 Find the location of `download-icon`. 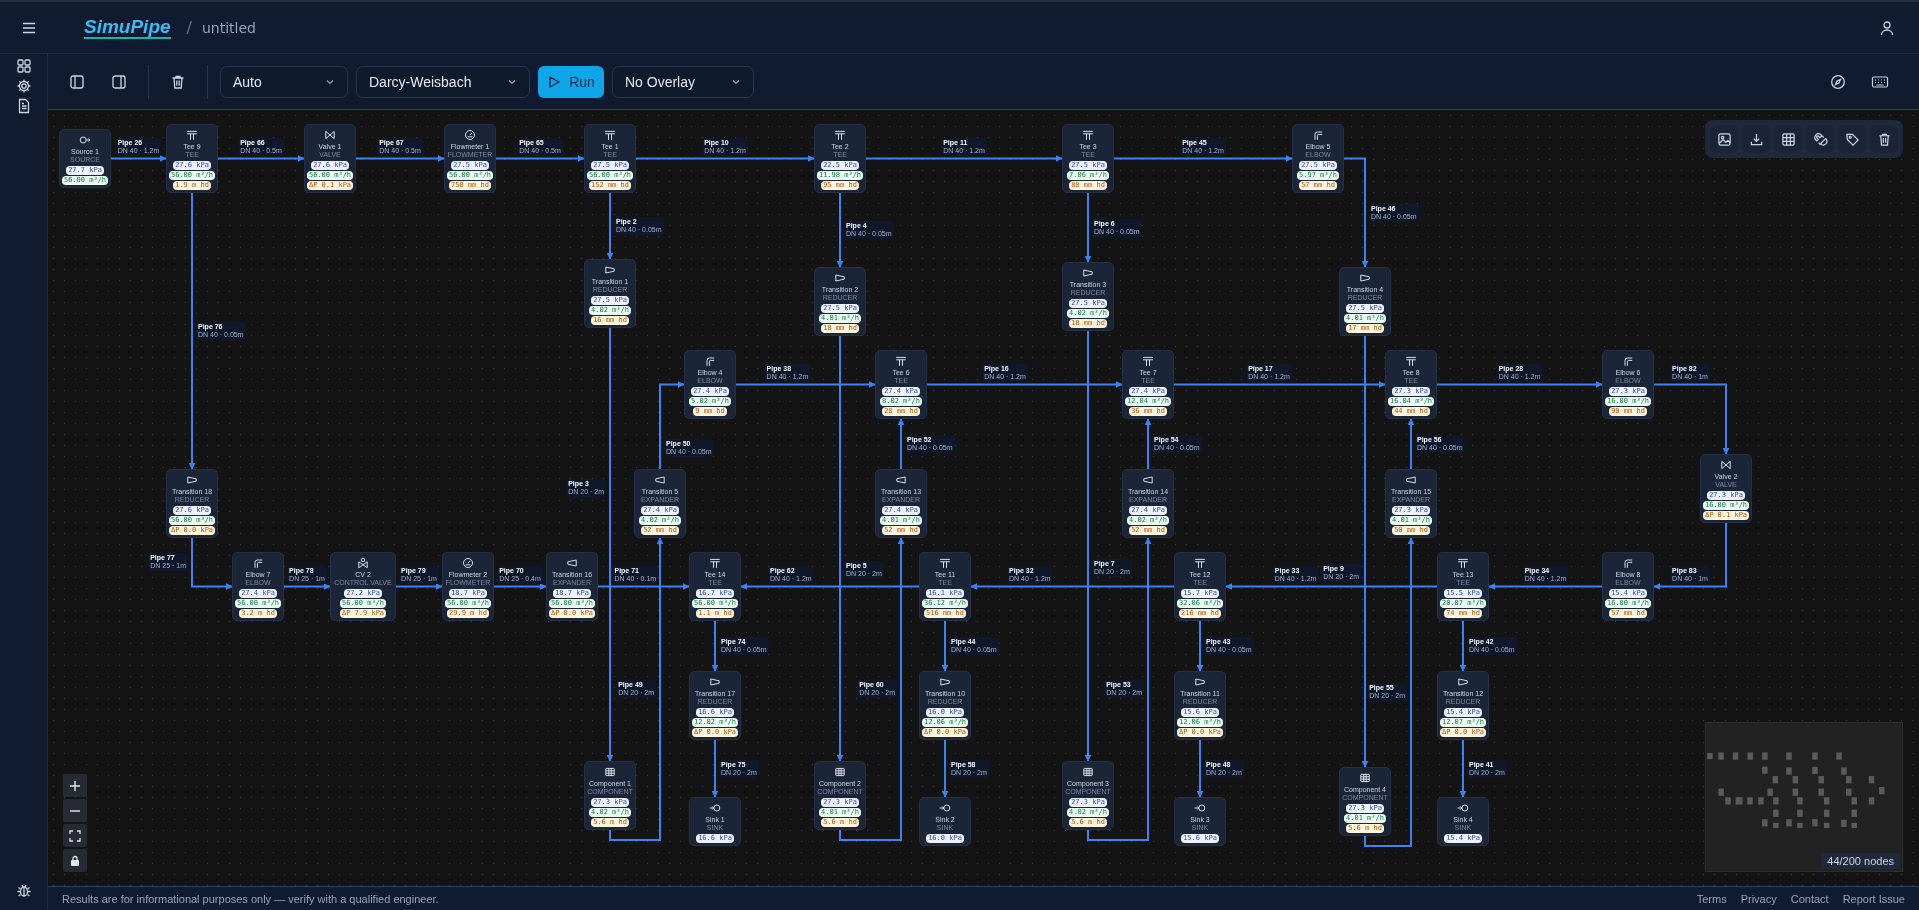

download-icon is located at coordinates (1756, 139).